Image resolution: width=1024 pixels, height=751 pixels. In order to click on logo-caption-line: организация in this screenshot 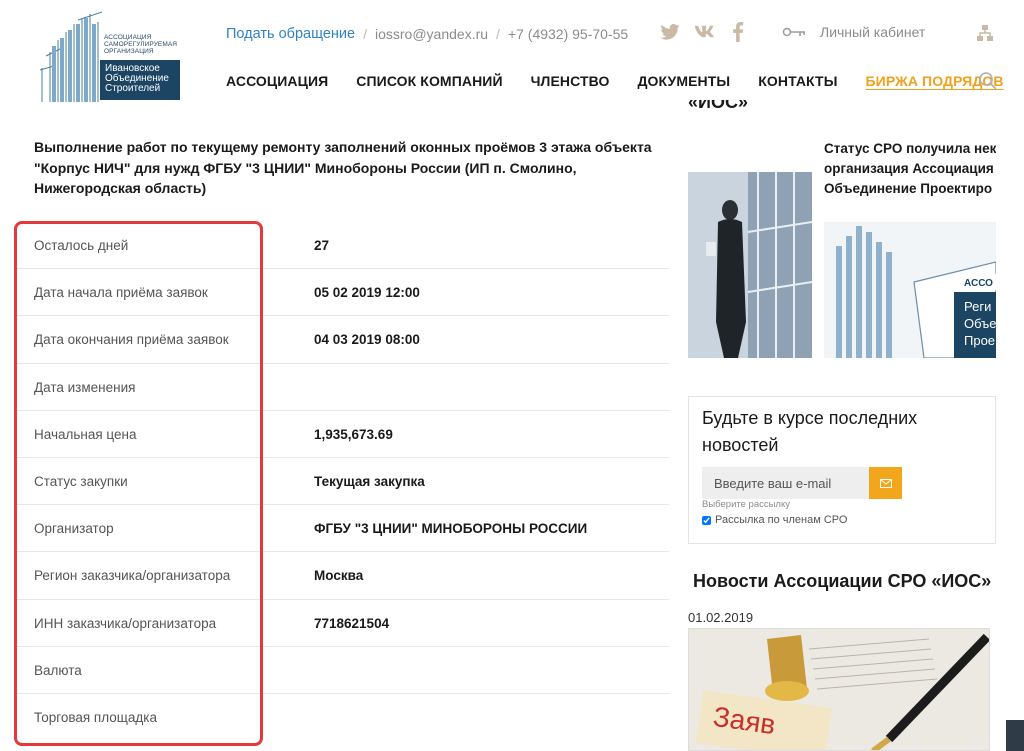, I will do `click(129, 51)`.